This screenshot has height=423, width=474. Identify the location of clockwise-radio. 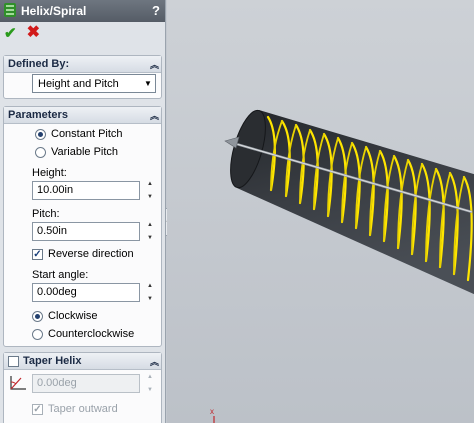
(37, 316).